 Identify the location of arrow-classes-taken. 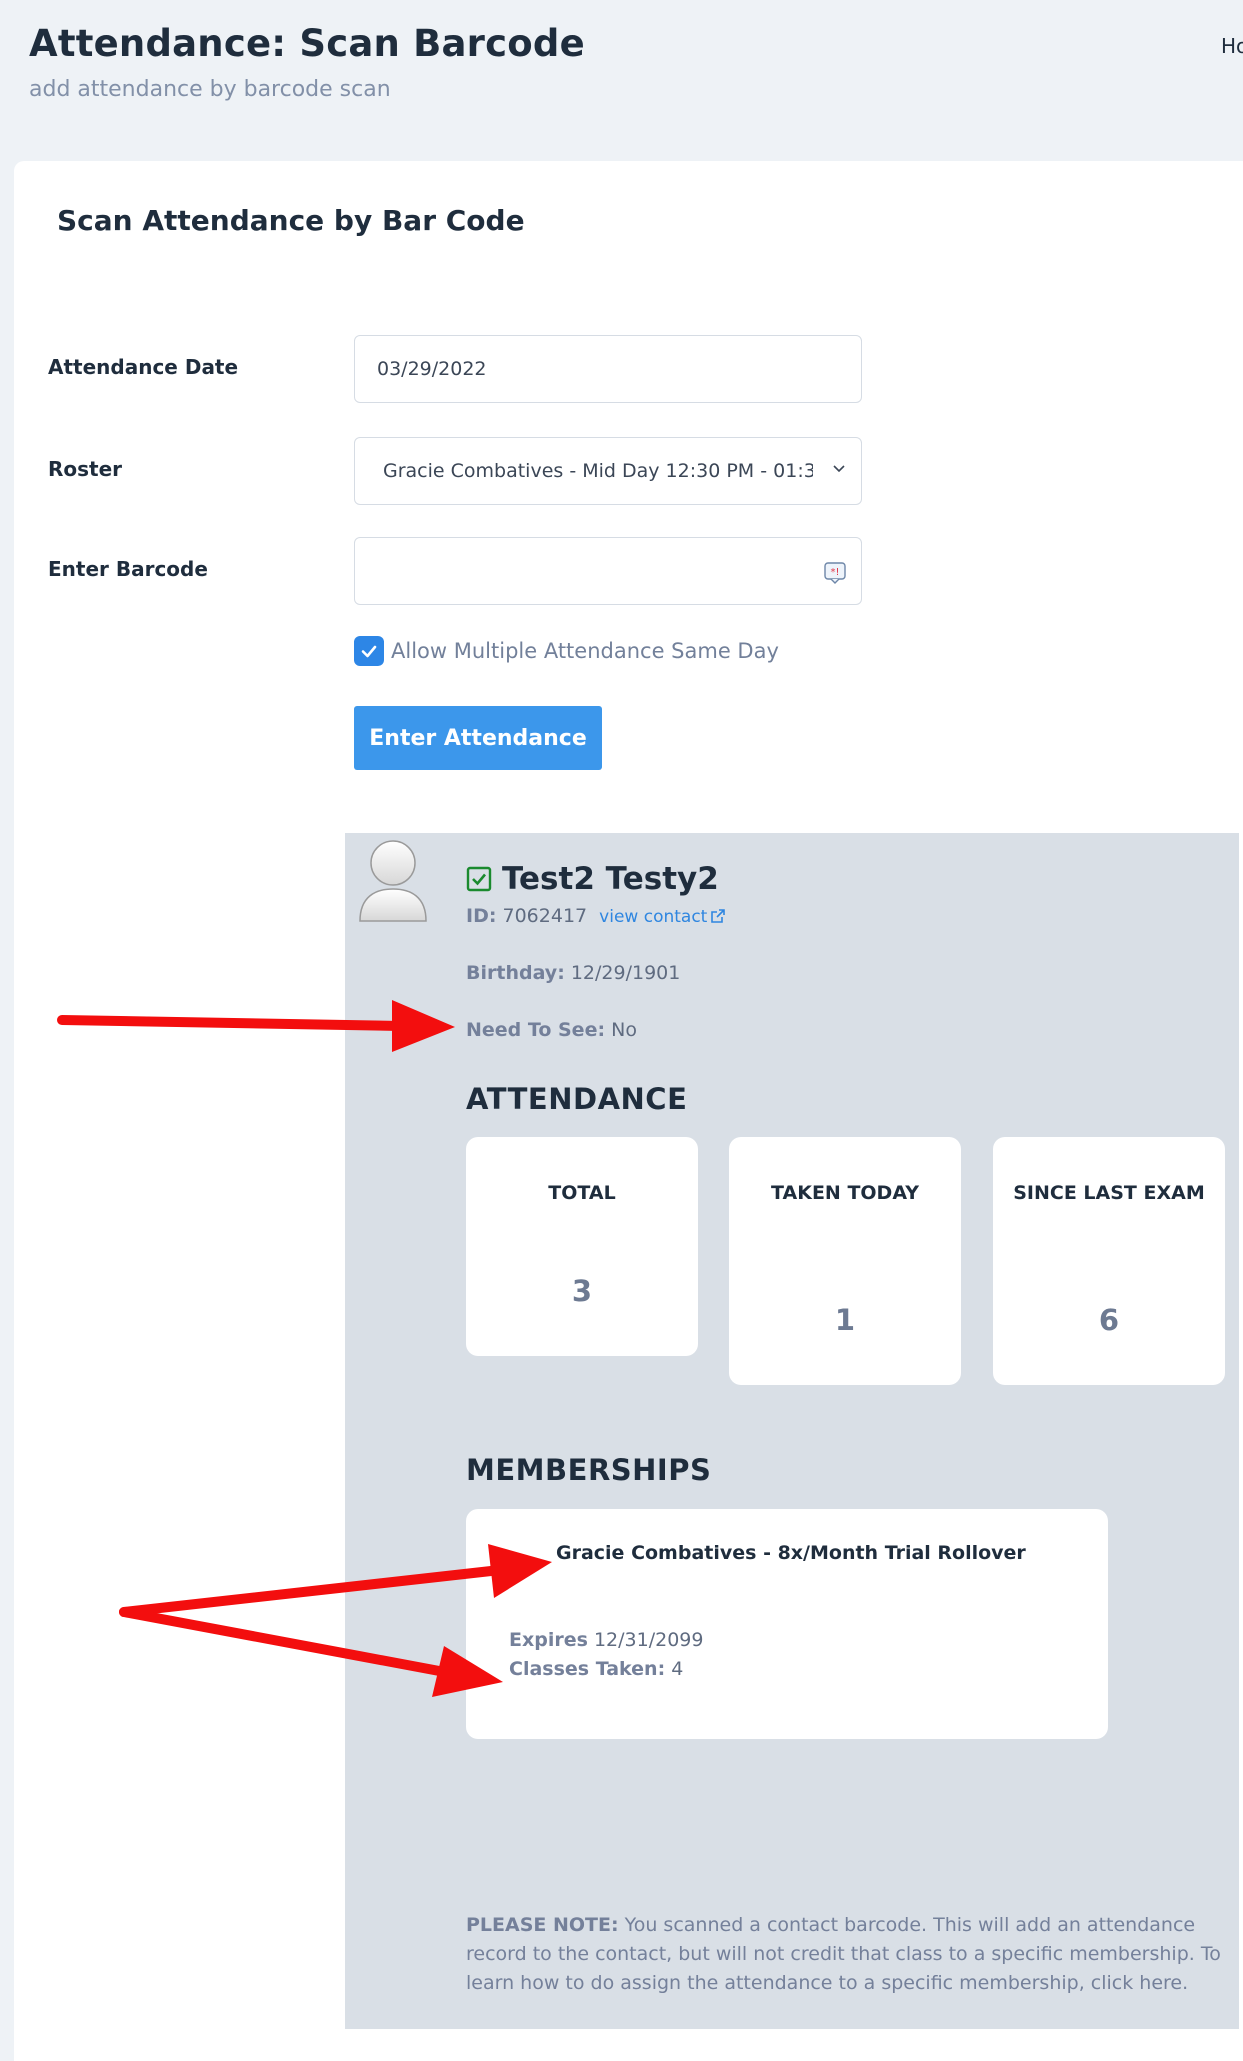
(287, 1642).